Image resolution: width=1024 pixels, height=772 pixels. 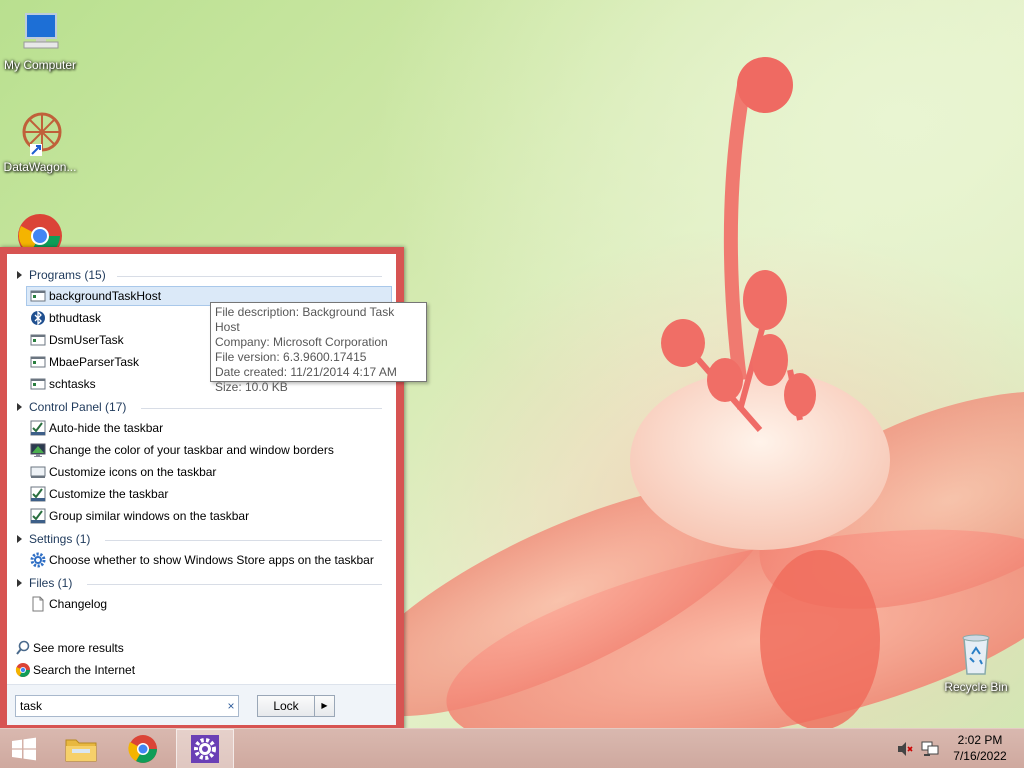 I want to click on lock-button: Lock, so click(x=286, y=706).